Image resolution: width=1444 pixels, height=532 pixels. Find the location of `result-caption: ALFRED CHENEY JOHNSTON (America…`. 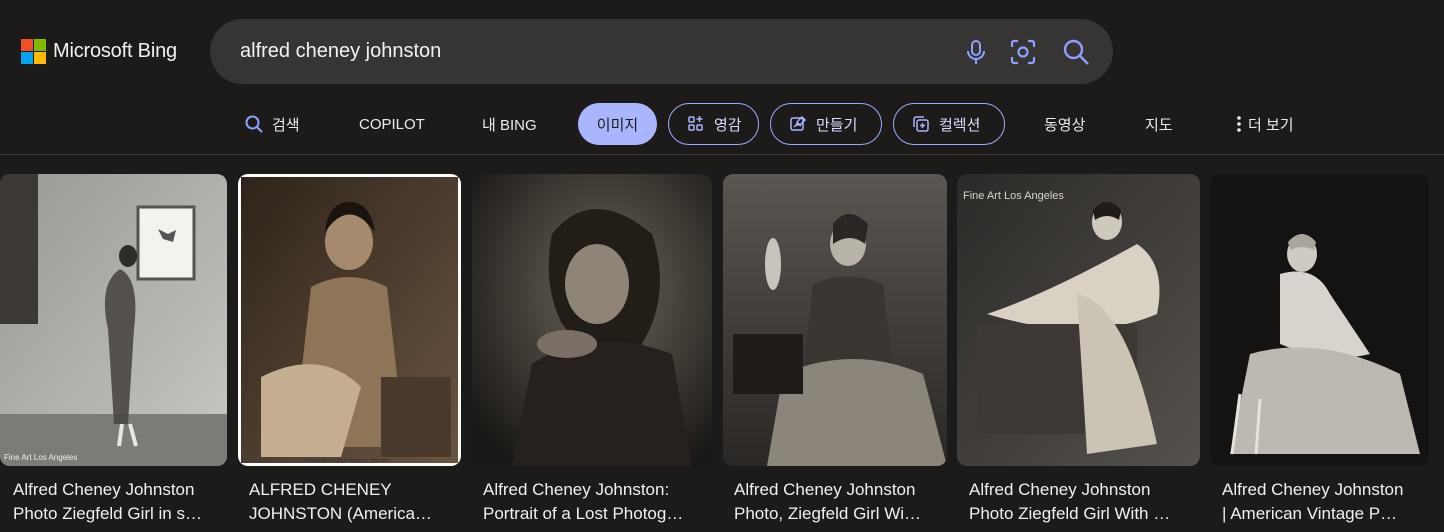

result-caption: ALFRED CHENEY JOHNSTON (America… is located at coordinates (354, 502).